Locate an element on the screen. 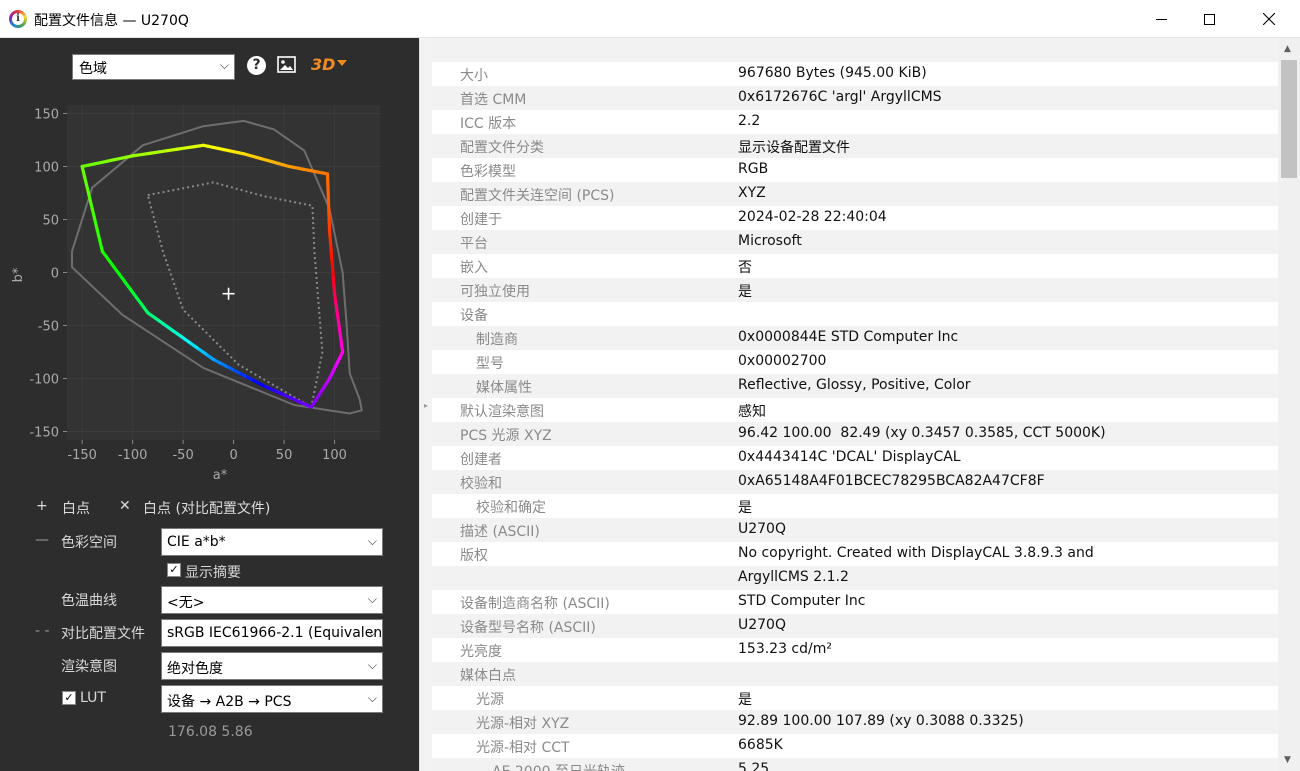 This screenshot has height=771, width=1300. info-row: 制造商 0x0000844E STD Computer Inc is located at coordinates (855, 338).